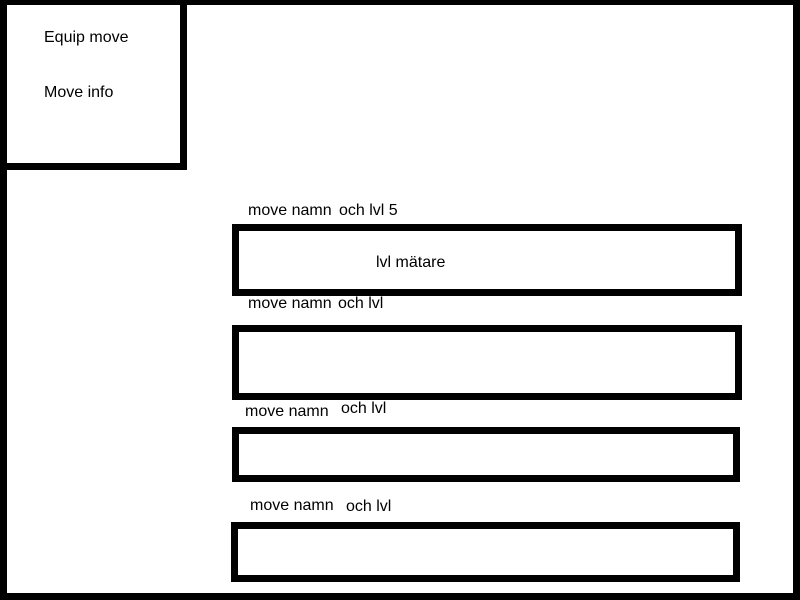 This screenshot has width=800, height=600. I want to click on level-meter-label: lvl mätare, so click(411, 262).